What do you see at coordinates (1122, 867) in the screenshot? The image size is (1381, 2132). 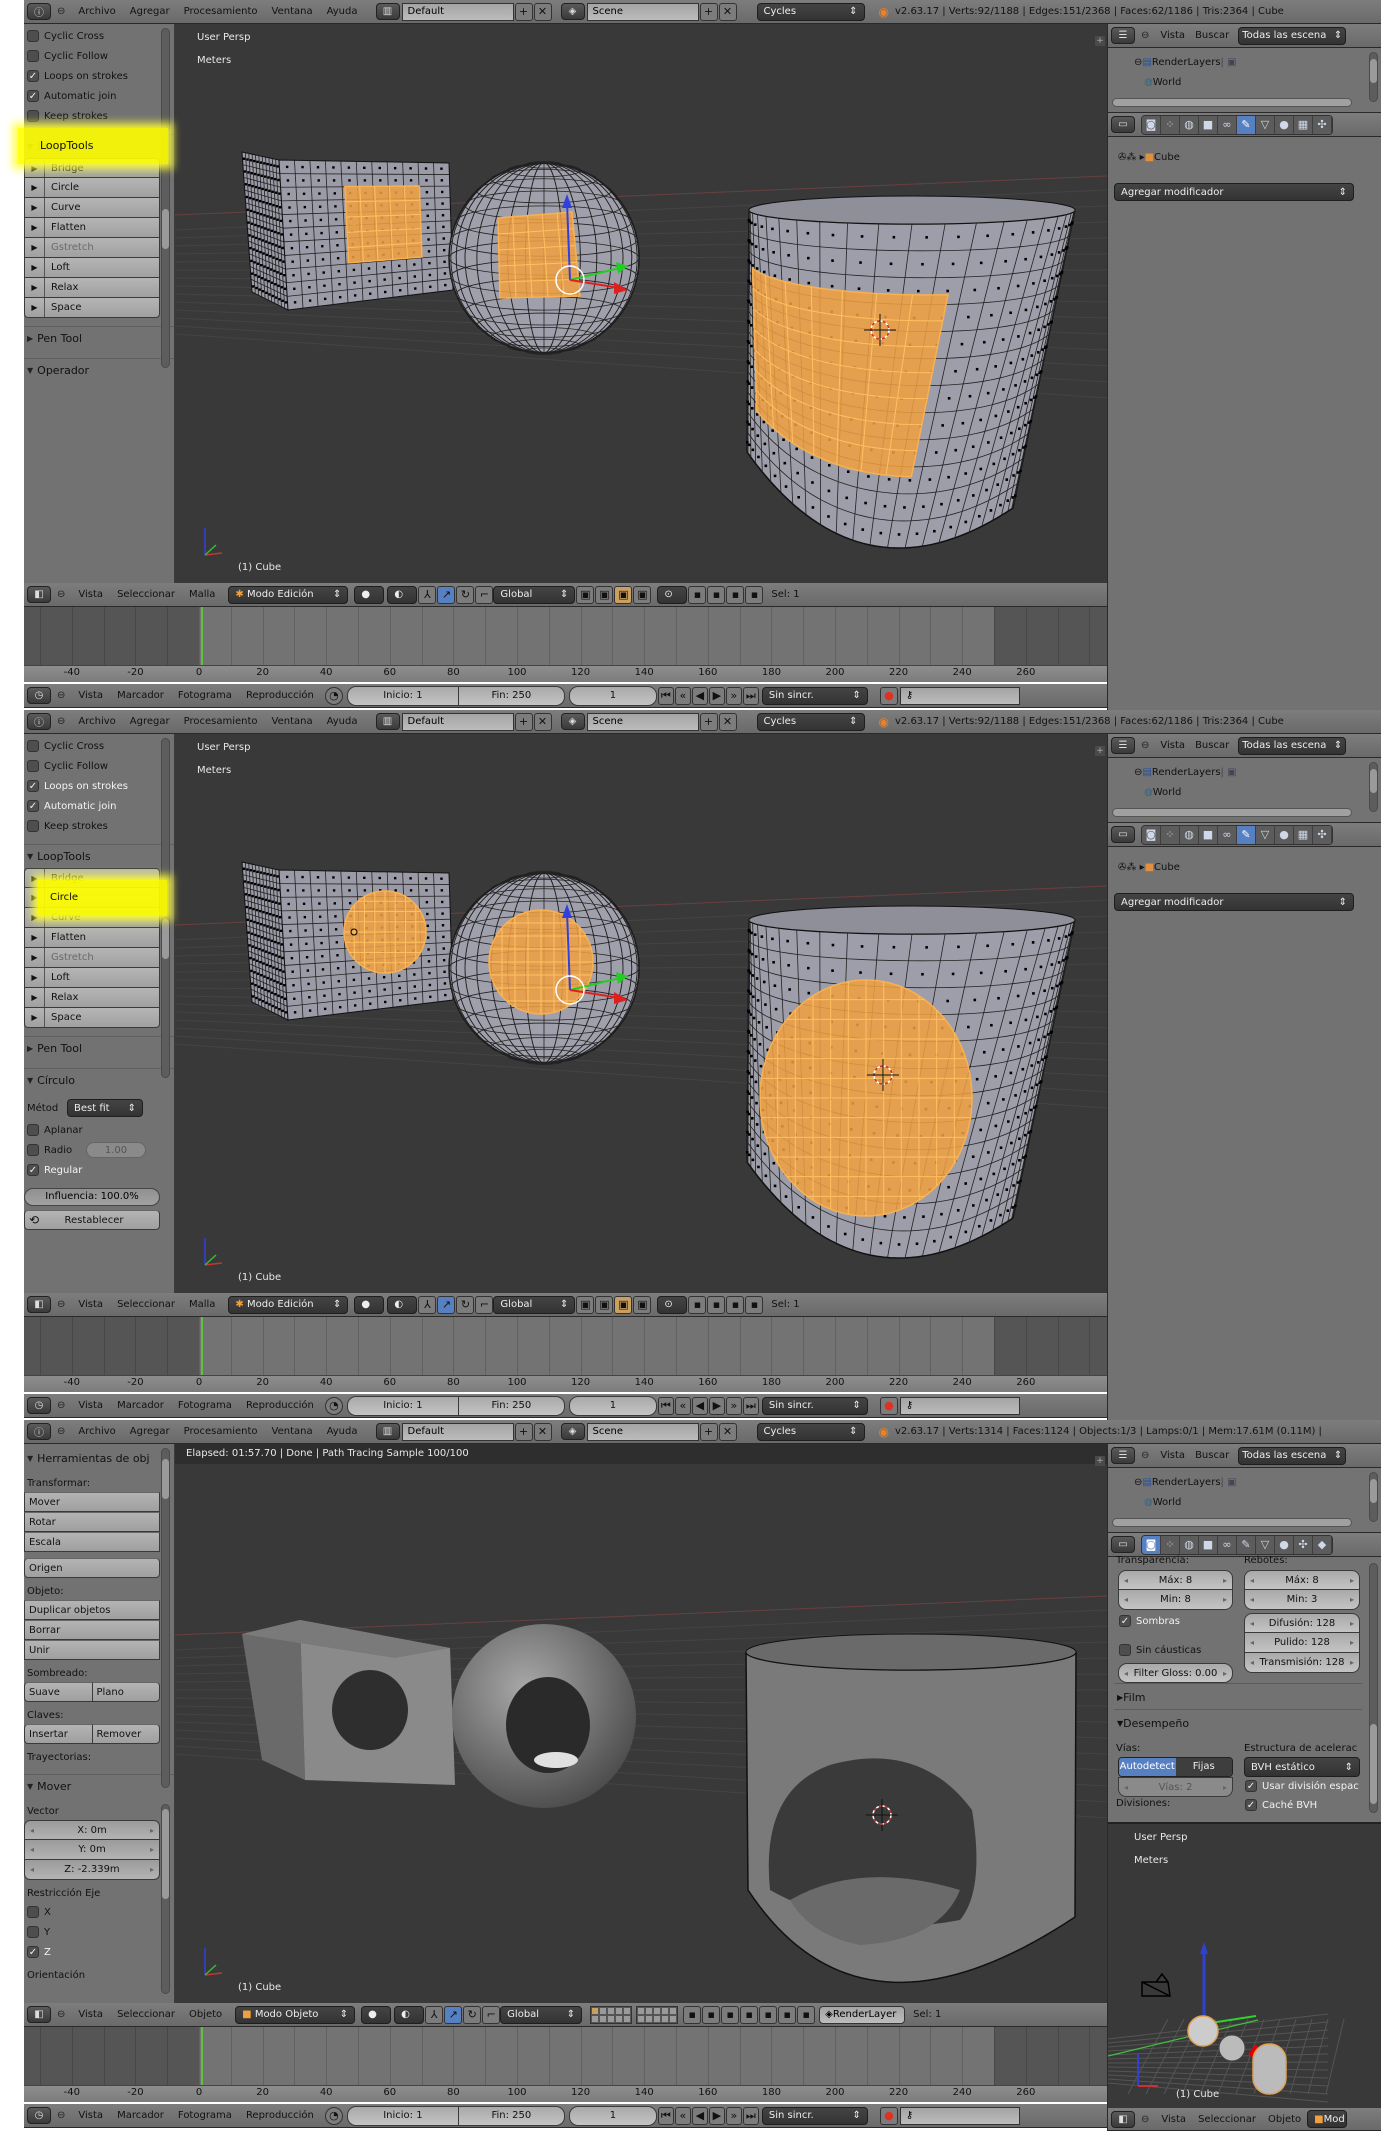 I see `pin-button: ✇` at bounding box center [1122, 867].